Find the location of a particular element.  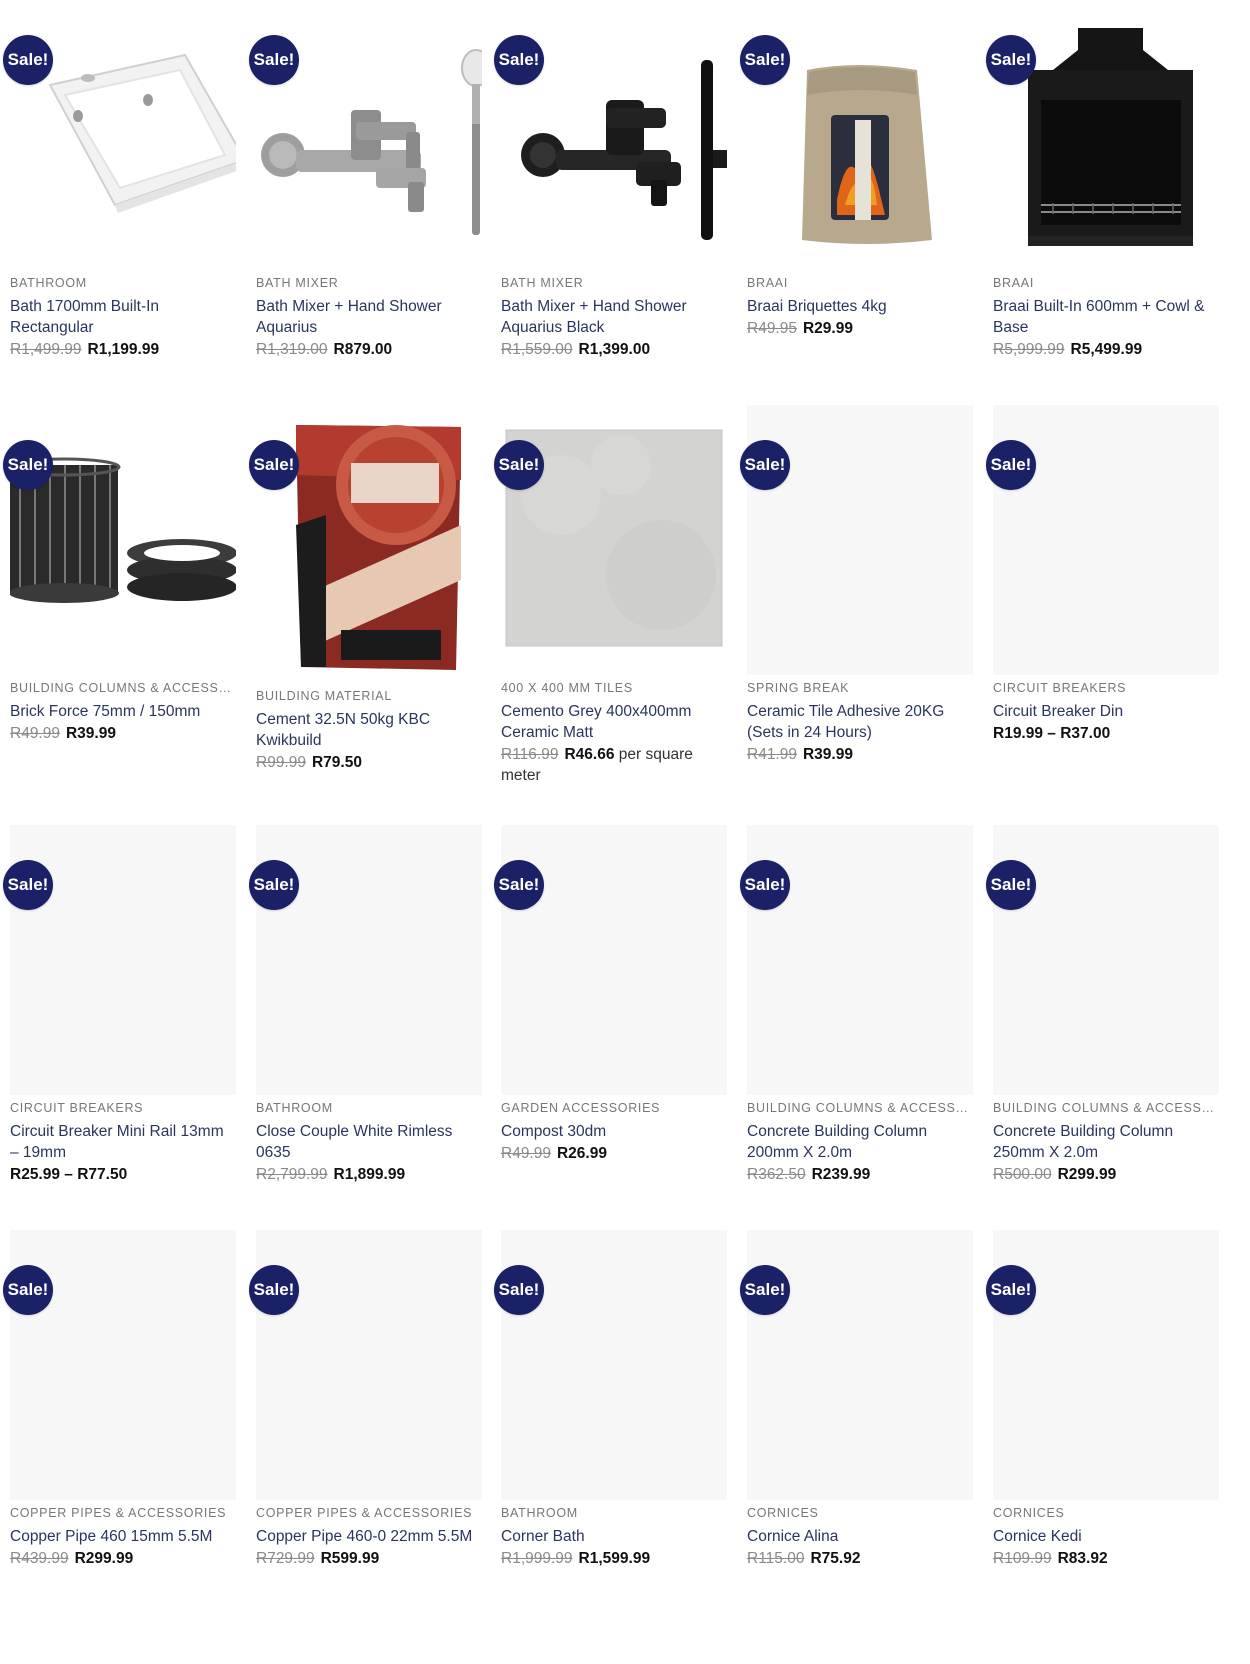

sale-price: R239.99 is located at coordinates (841, 1174).